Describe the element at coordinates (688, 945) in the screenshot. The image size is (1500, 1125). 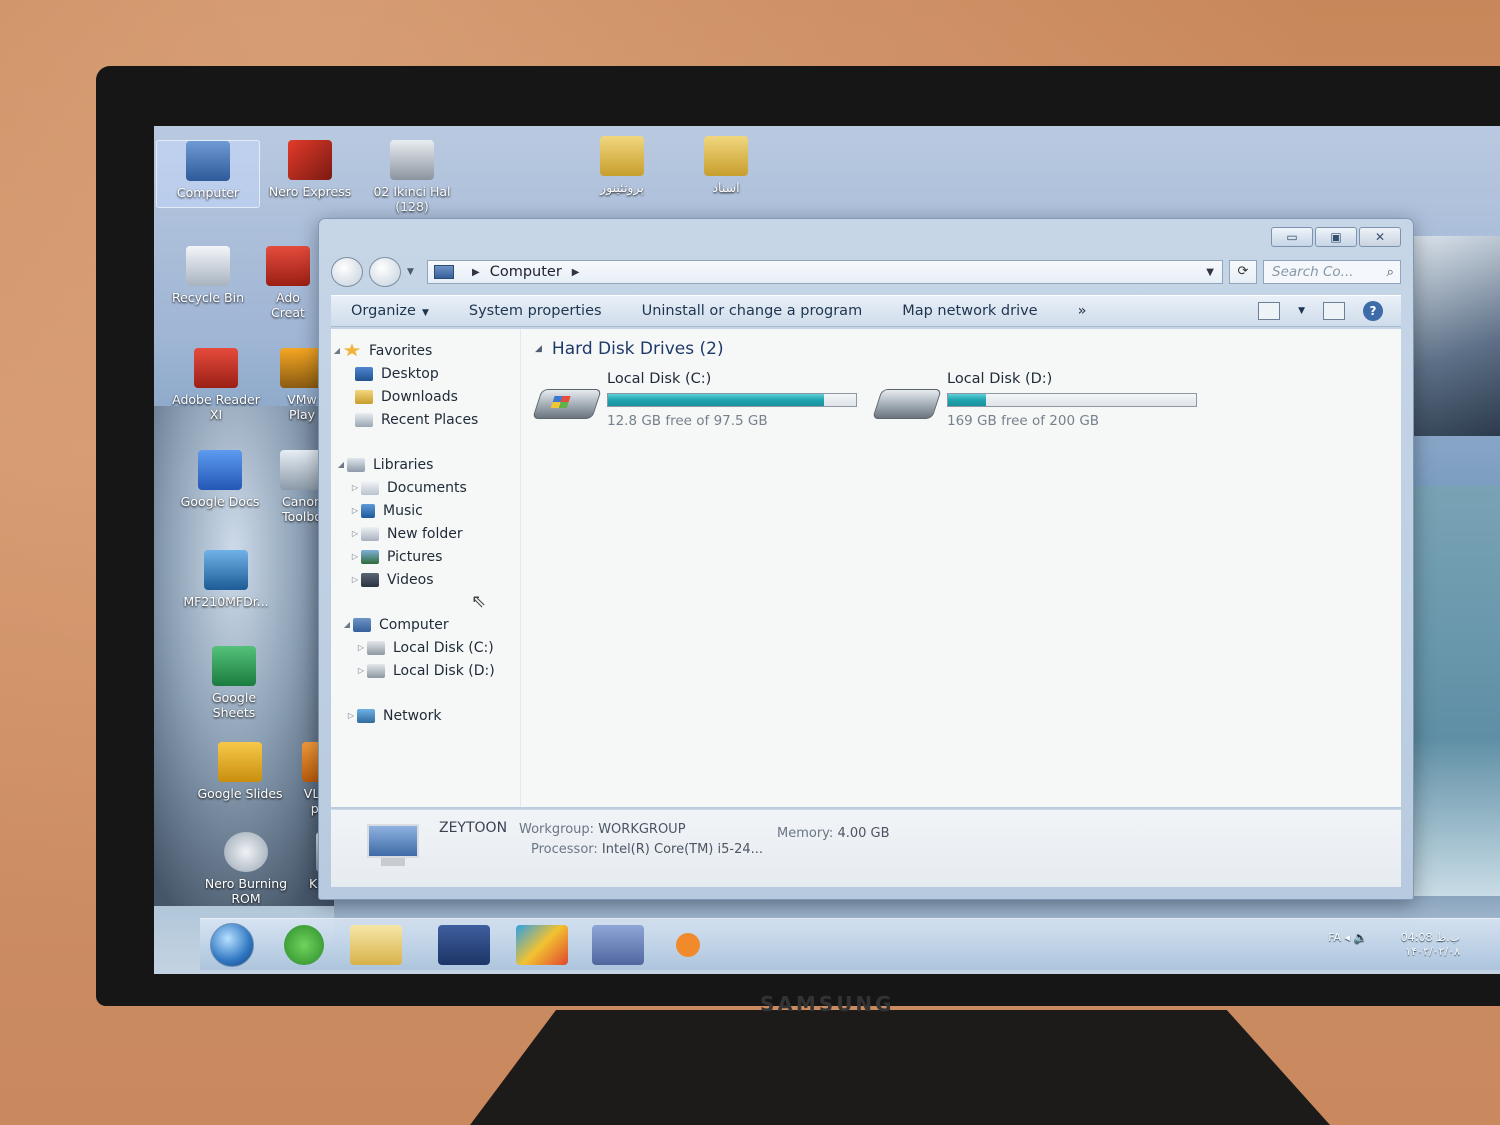
I see `player-taskbar-icon` at that location.